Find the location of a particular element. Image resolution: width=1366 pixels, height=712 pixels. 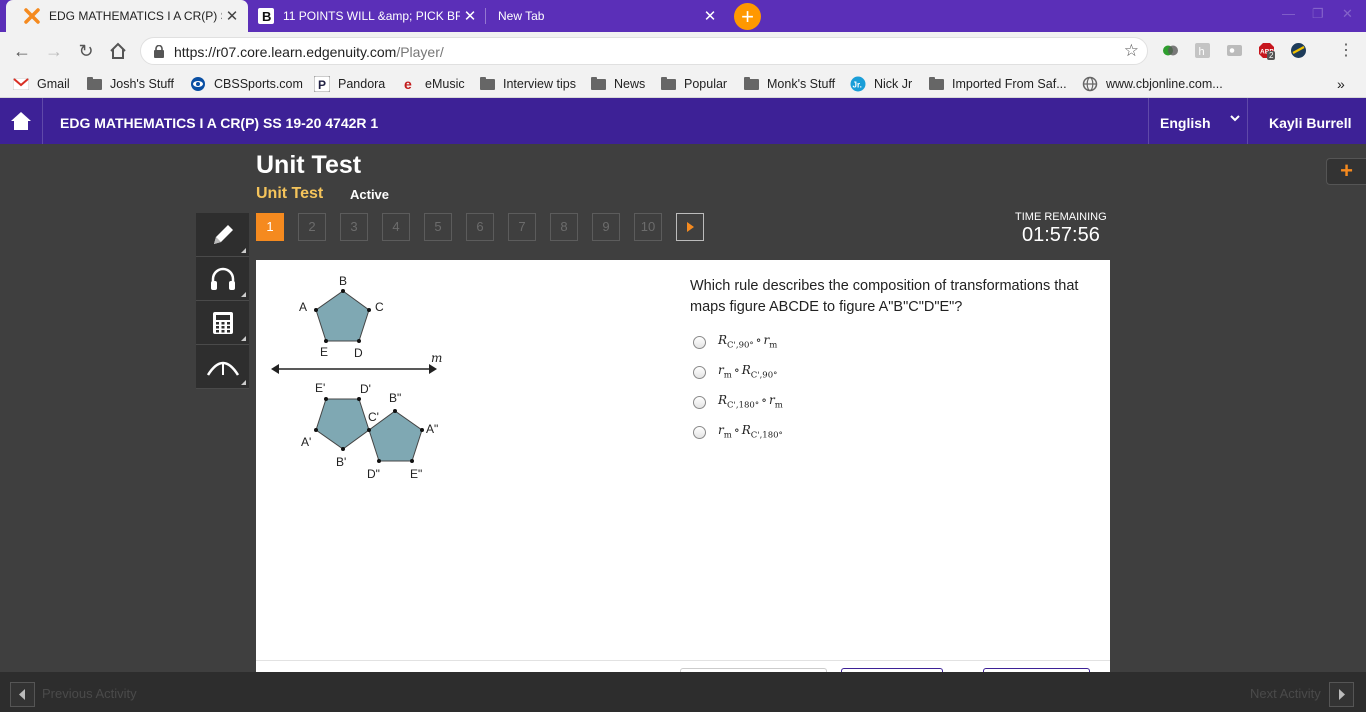

bookmark-pandora: P Pandora is located at coordinates (349, 84).